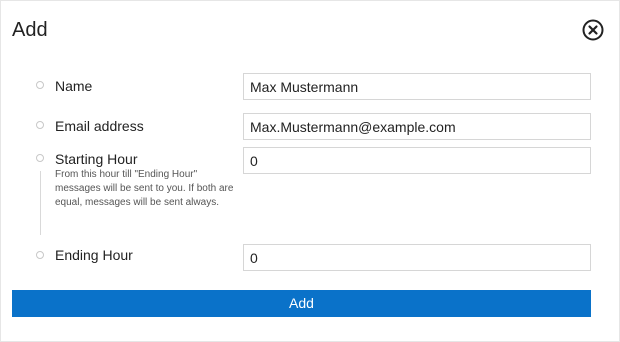  What do you see at coordinates (417, 257) in the screenshot?
I see `ending-hour-input` at bounding box center [417, 257].